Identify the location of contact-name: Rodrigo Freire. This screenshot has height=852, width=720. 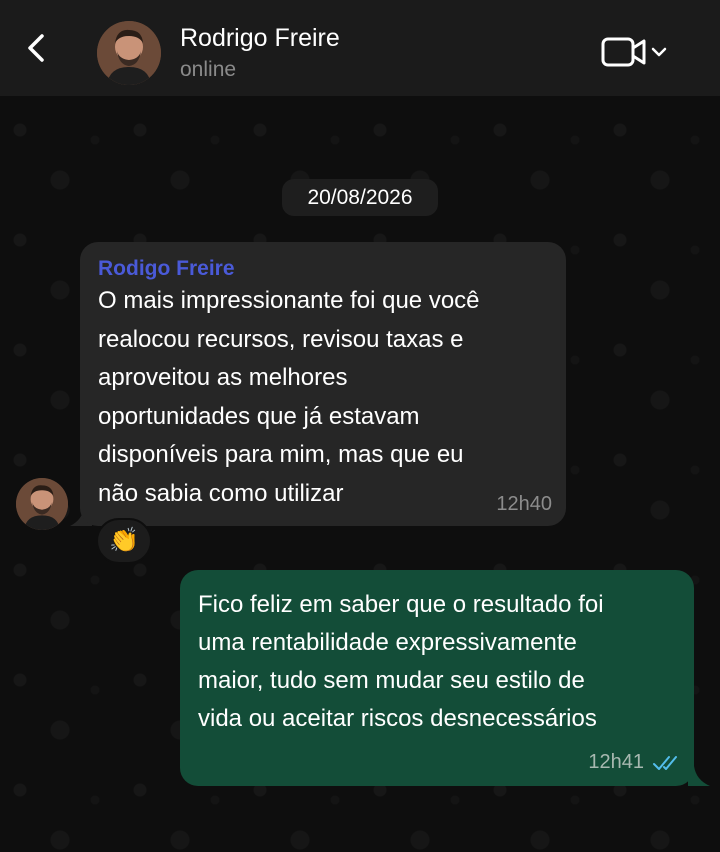
(260, 38).